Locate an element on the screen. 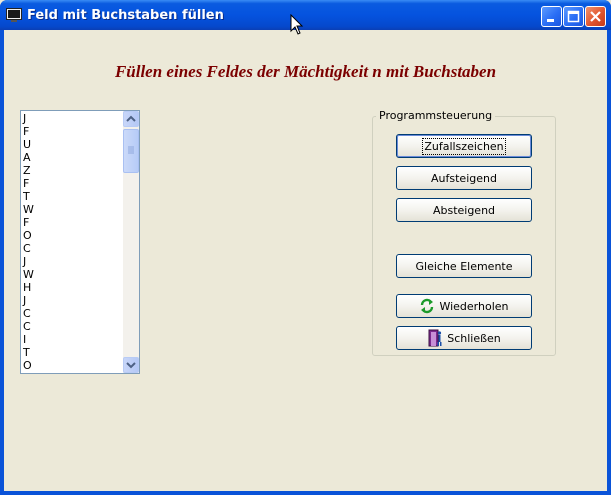 The height and width of the screenshot is (495, 611). maximize-button is located at coordinates (573, 16).